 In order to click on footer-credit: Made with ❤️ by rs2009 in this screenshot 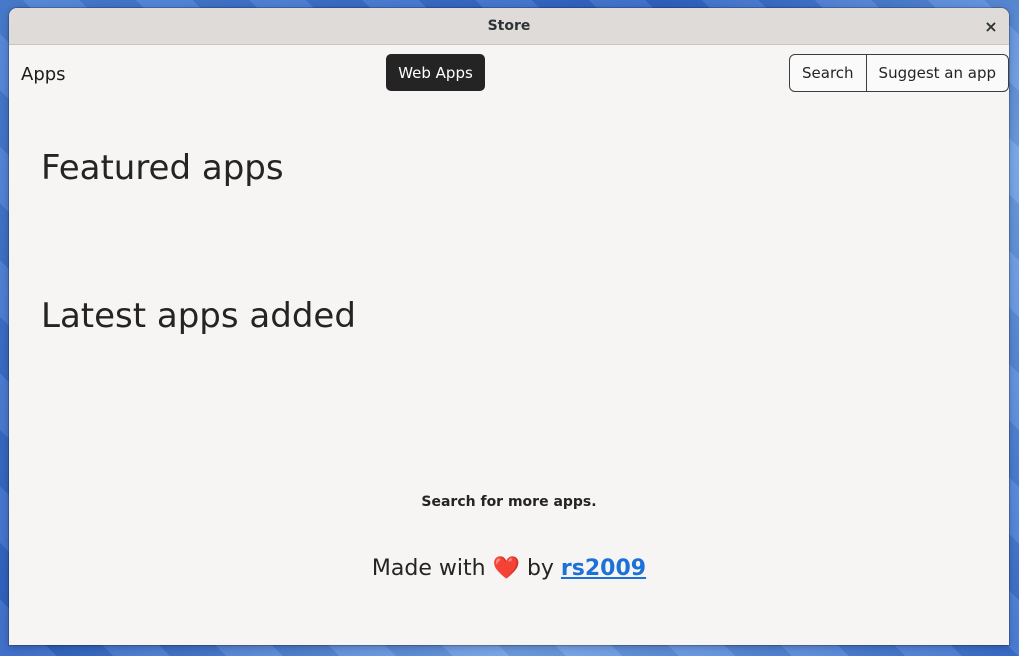, I will do `click(509, 568)`.